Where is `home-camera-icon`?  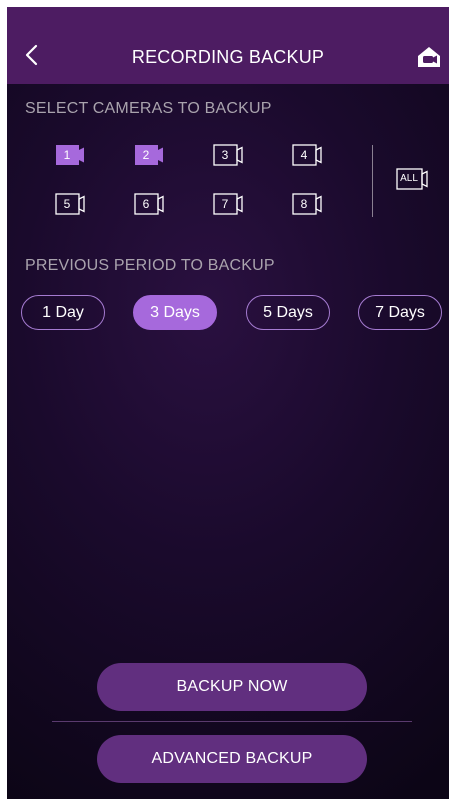
home-camera-icon is located at coordinates (429, 57).